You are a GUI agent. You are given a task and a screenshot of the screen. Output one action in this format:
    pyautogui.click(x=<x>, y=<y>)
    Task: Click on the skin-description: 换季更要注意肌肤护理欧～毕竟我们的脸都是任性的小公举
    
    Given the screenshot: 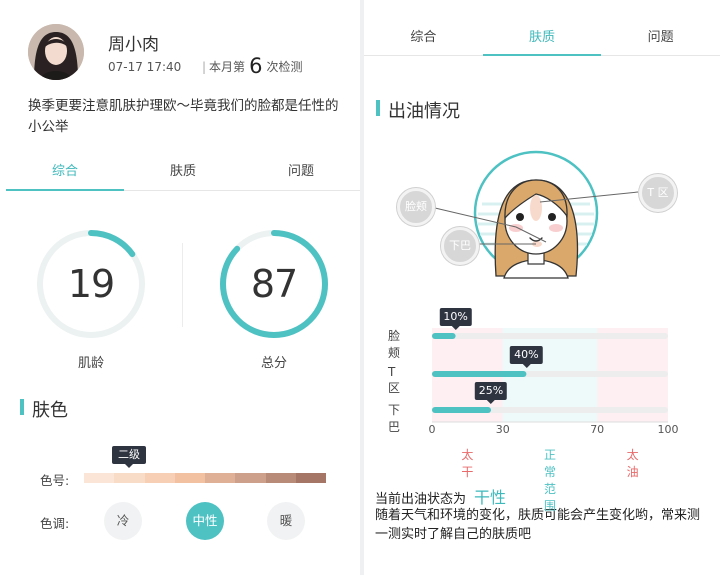 What is the action you would take?
    pyautogui.click(x=183, y=116)
    